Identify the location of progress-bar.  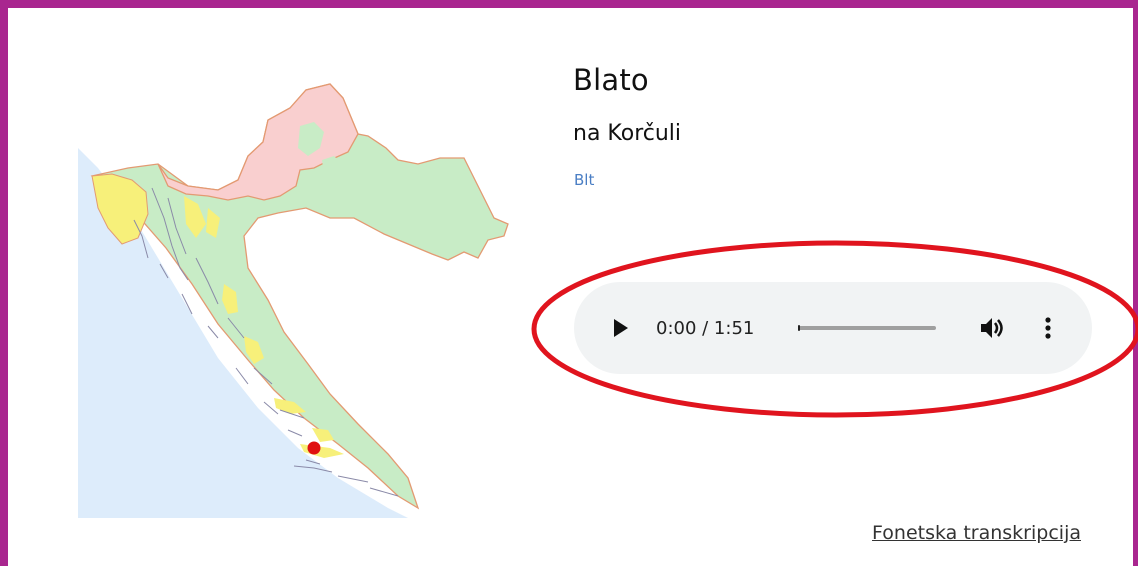
(867, 328).